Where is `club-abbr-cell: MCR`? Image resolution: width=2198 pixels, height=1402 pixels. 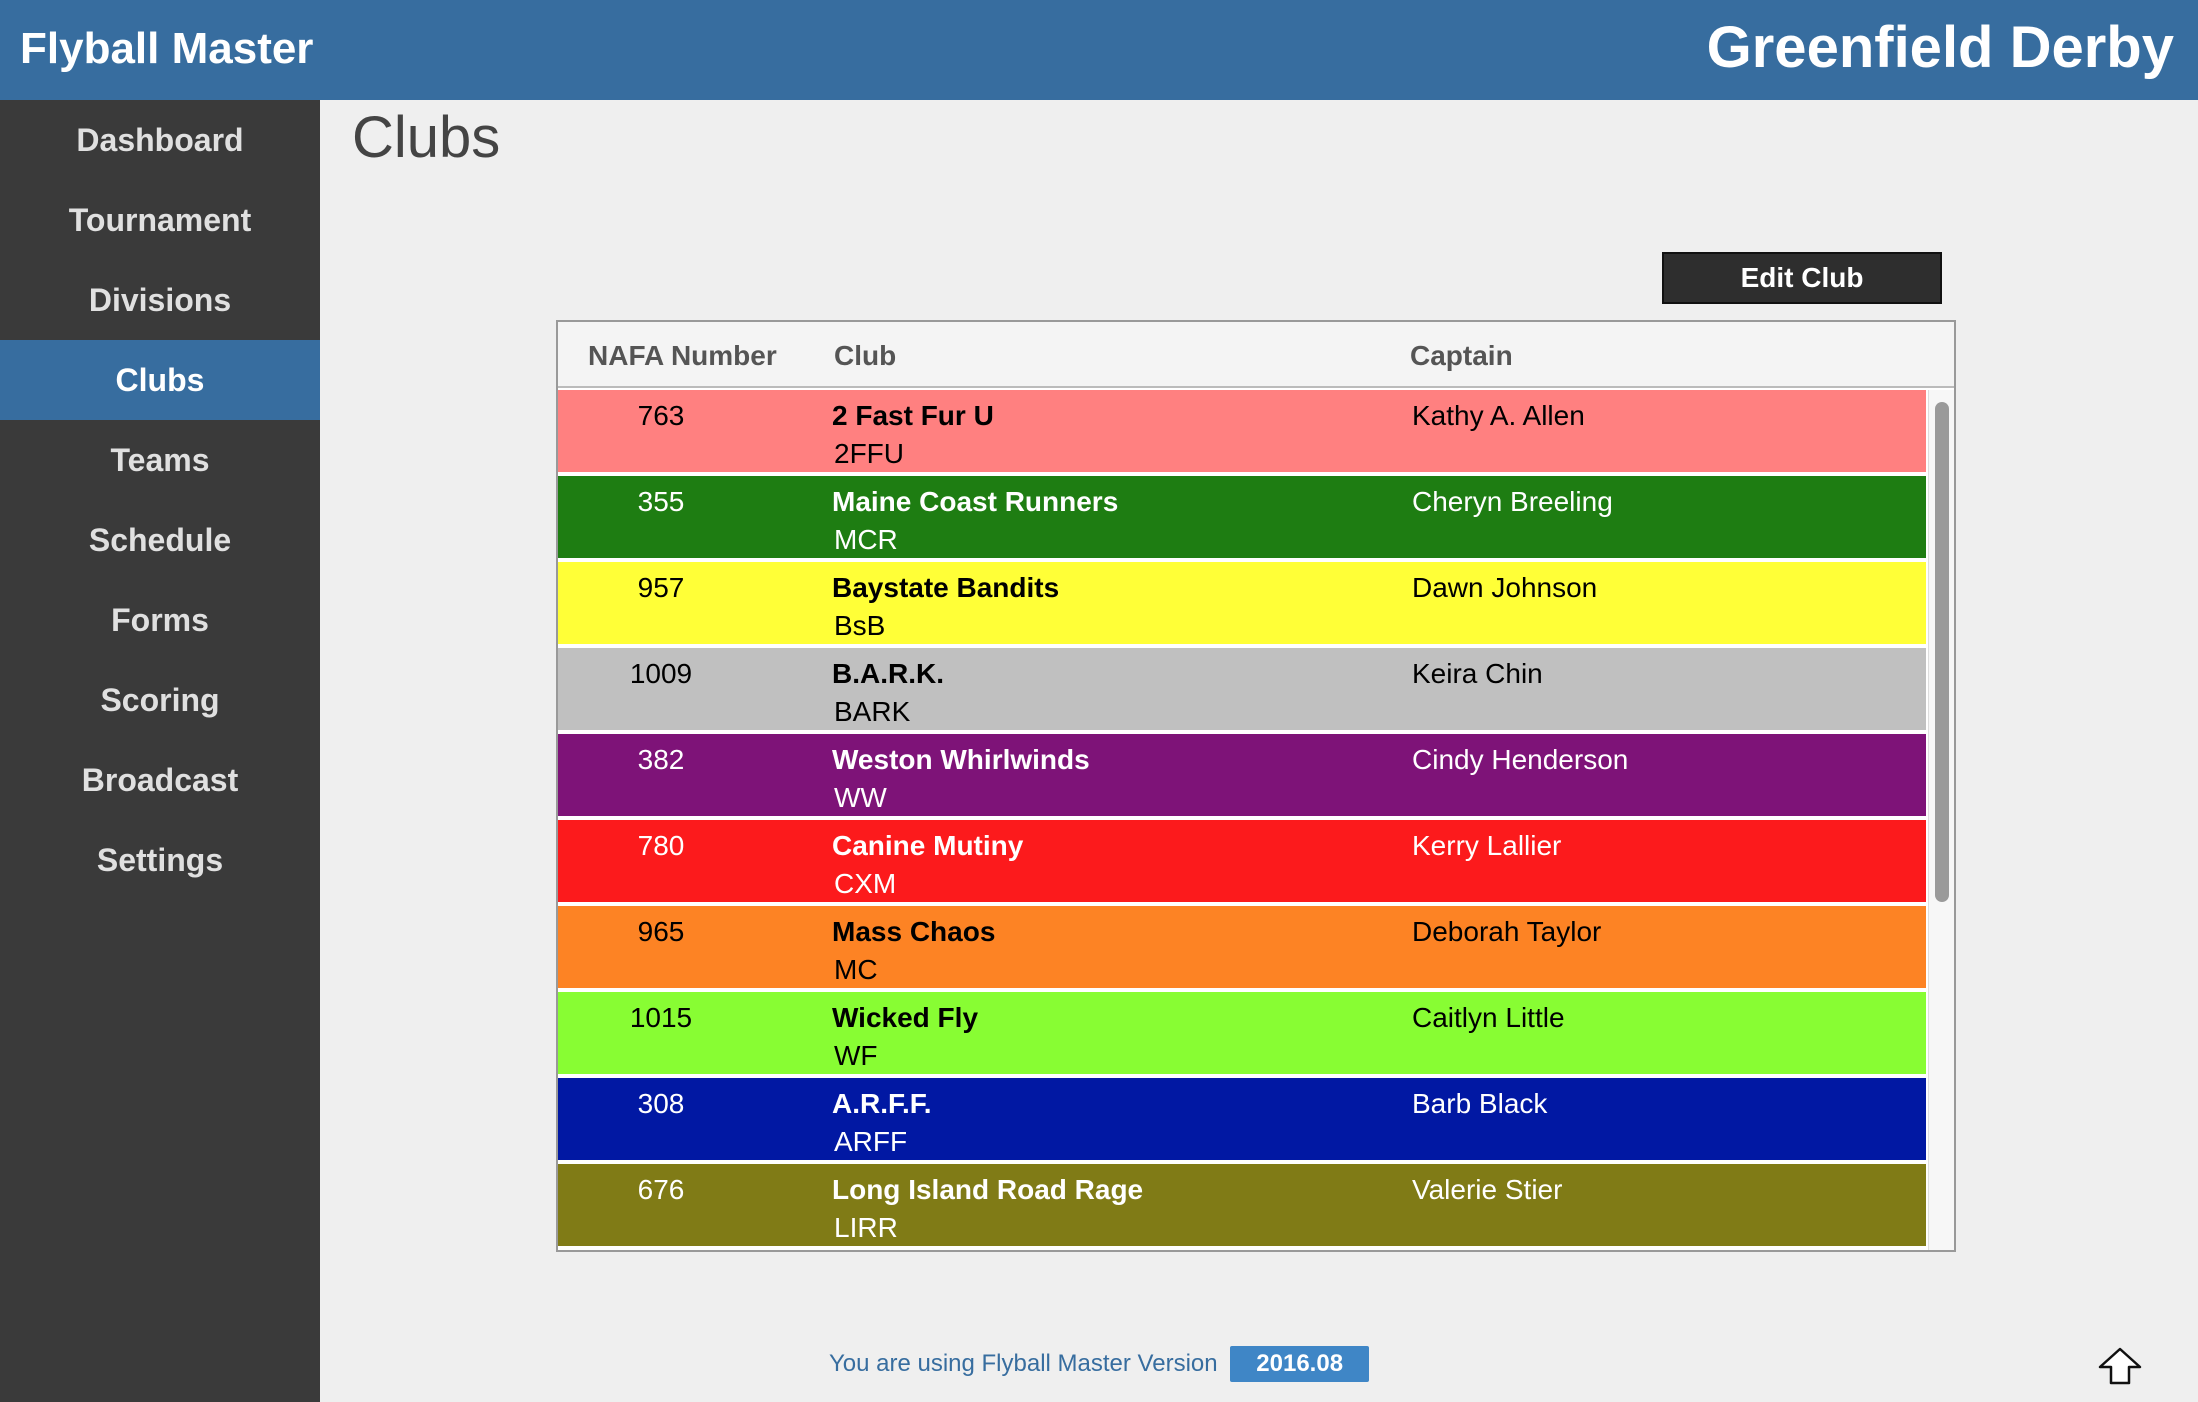
club-abbr-cell: MCR is located at coordinates (866, 539).